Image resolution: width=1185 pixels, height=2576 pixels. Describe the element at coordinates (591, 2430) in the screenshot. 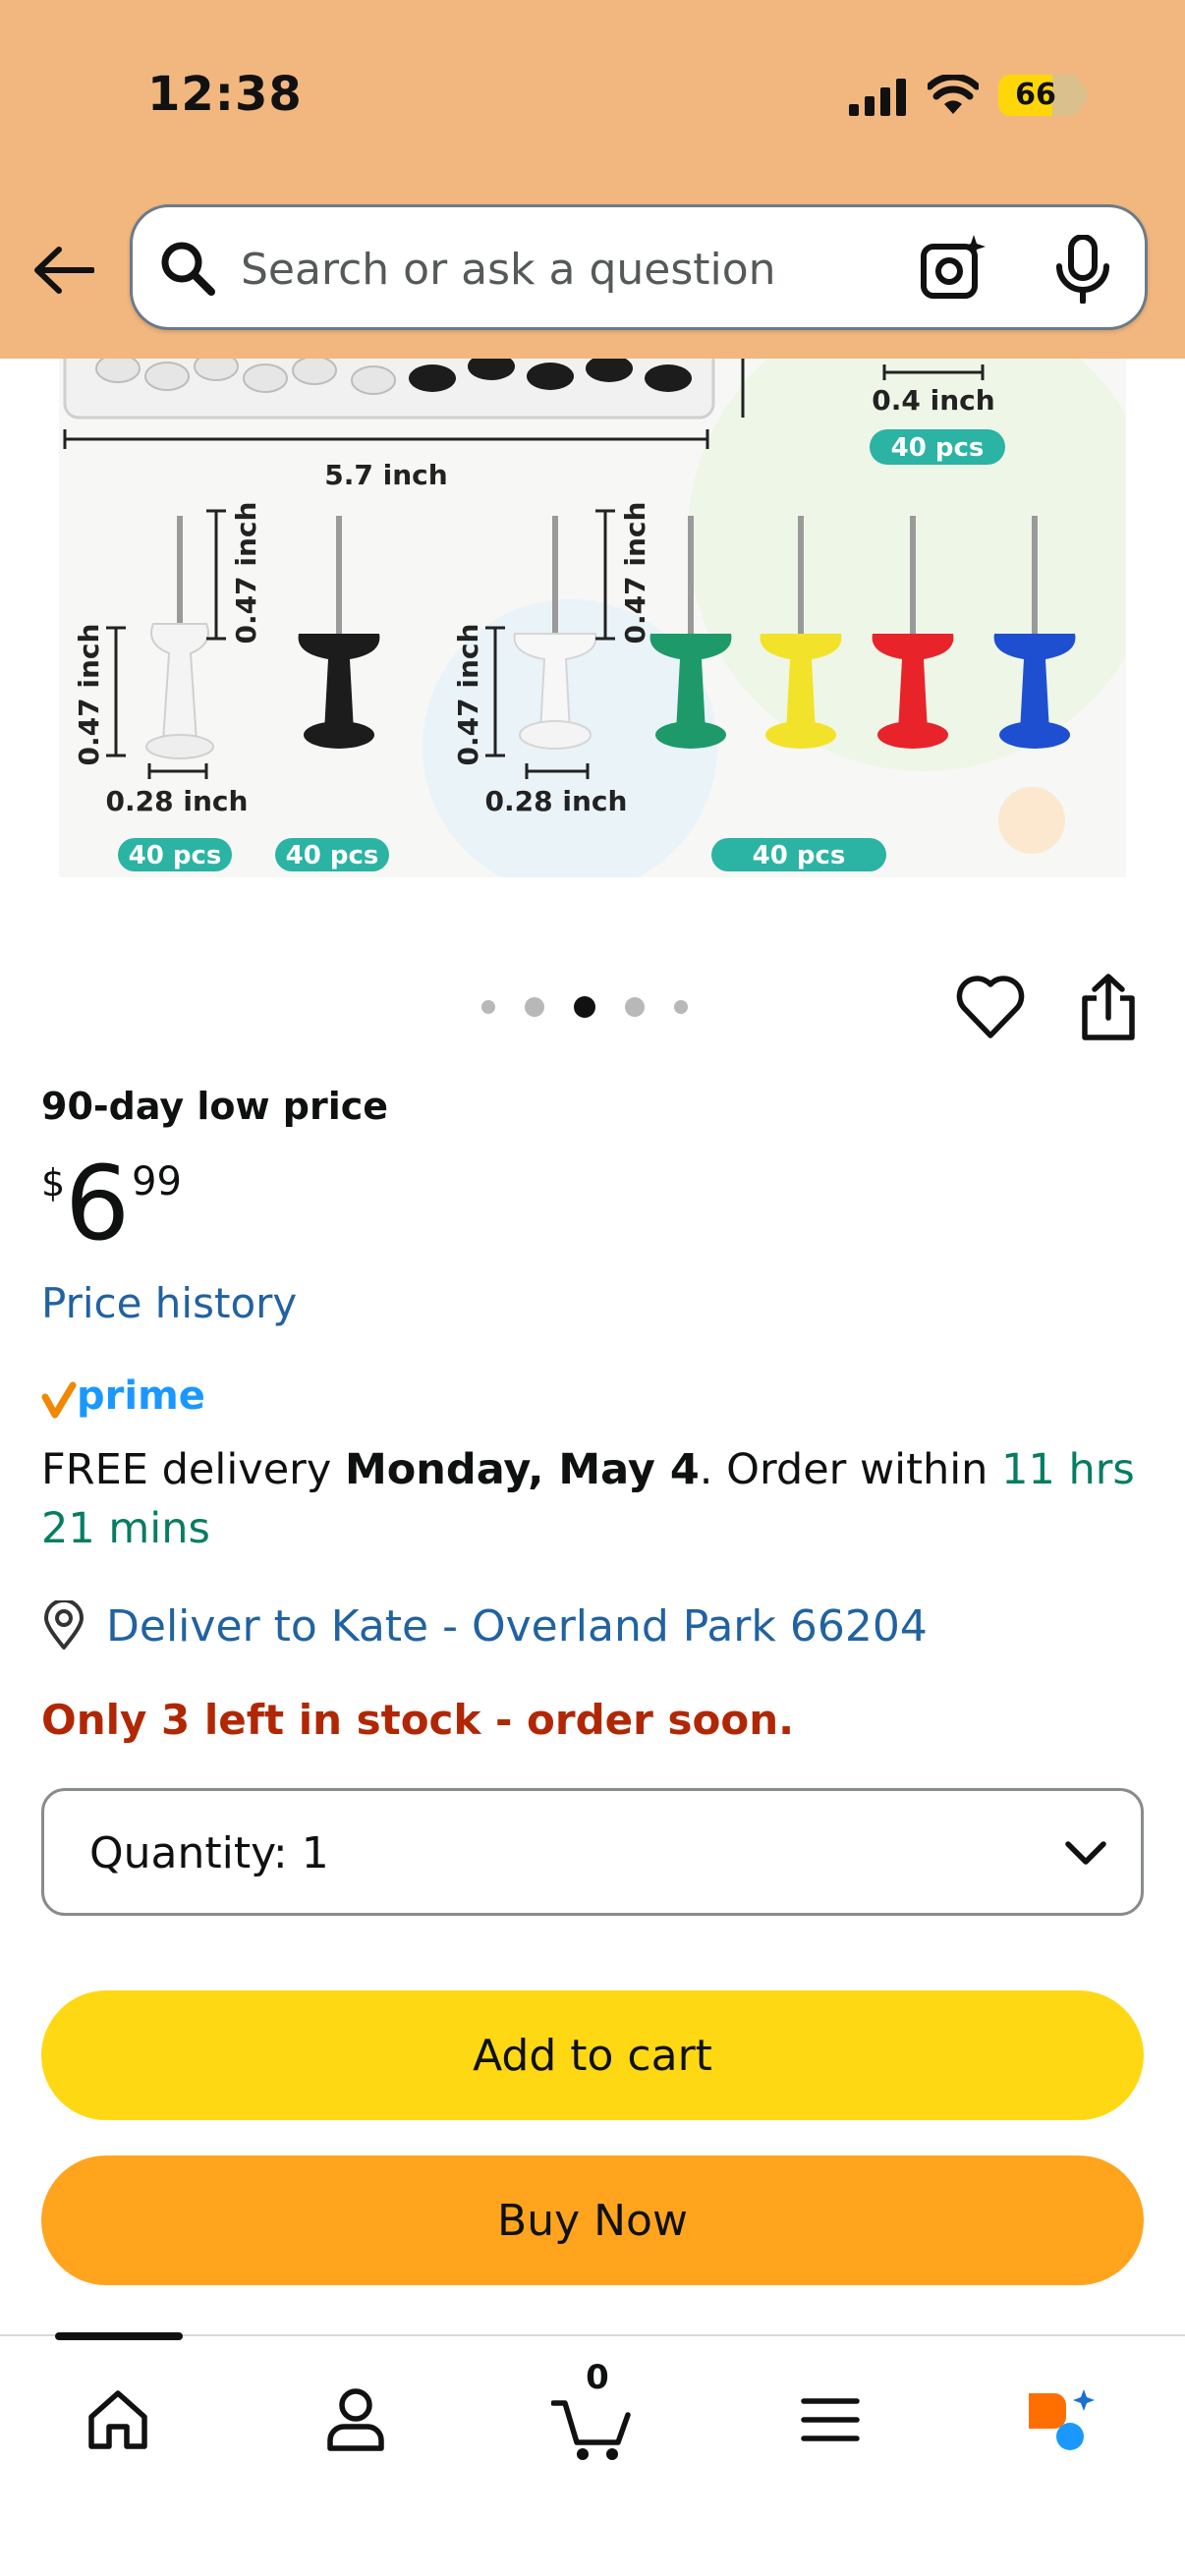

I see `cart-icon` at that location.